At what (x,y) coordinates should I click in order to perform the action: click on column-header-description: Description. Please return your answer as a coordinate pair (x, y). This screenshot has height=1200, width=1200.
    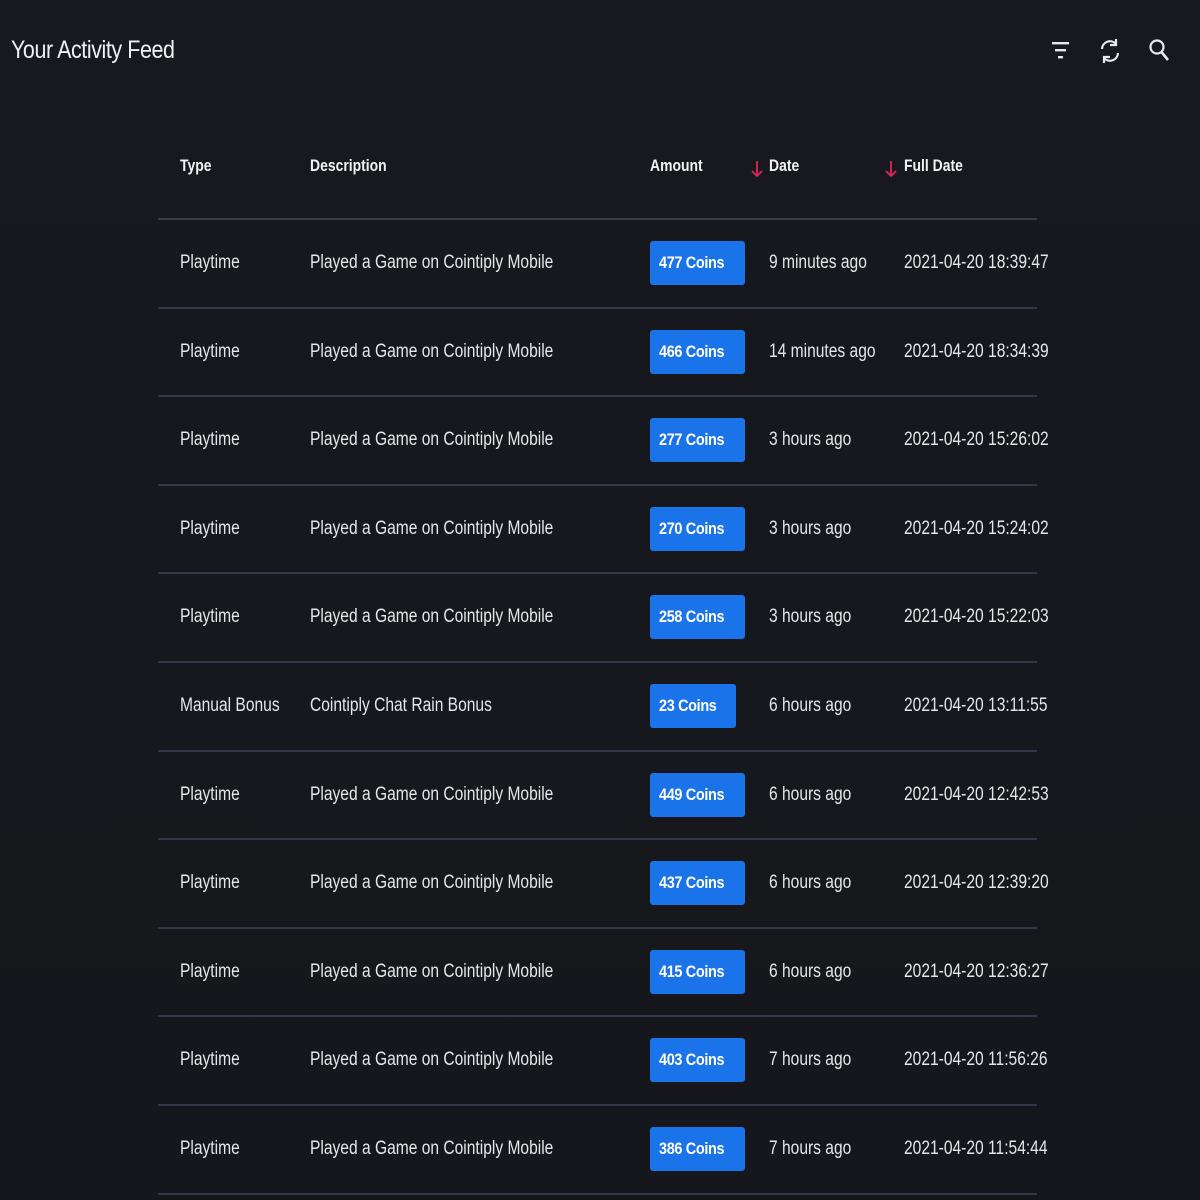
    Looking at the image, I should click on (348, 166).